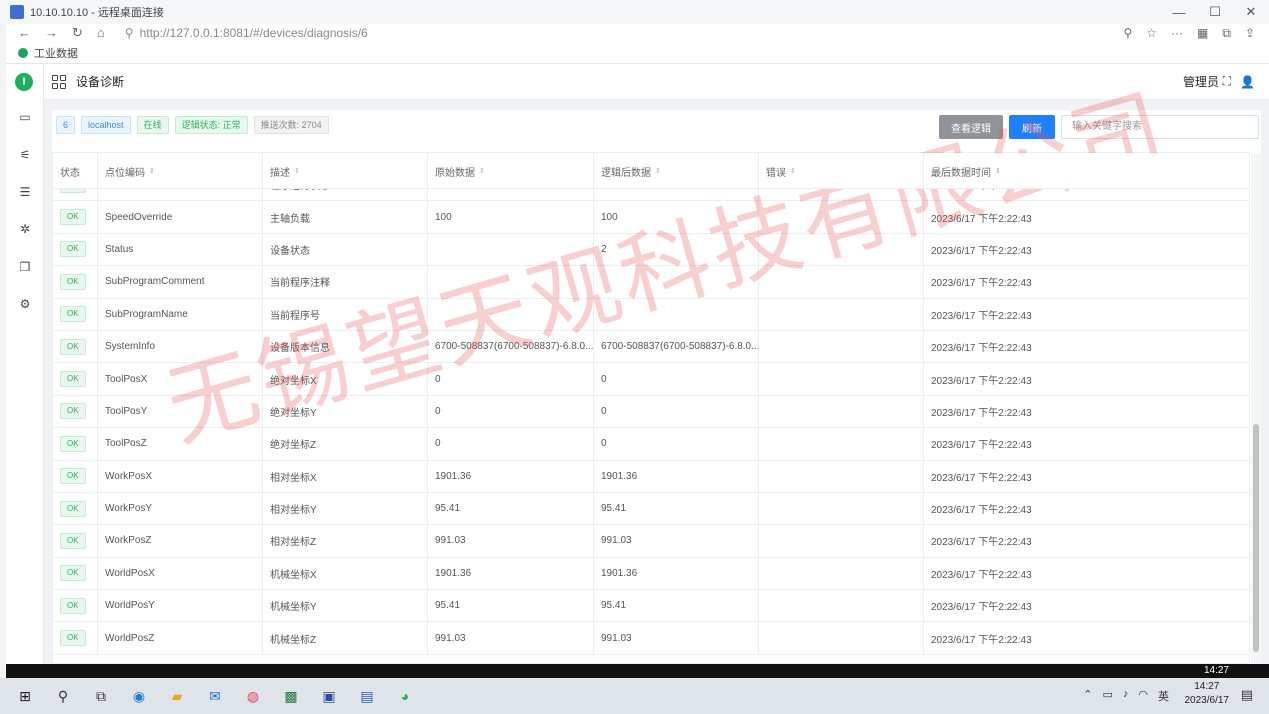  What do you see at coordinates (25, 155) in the screenshot?
I see `topology-icon: ⚟` at bounding box center [25, 155].